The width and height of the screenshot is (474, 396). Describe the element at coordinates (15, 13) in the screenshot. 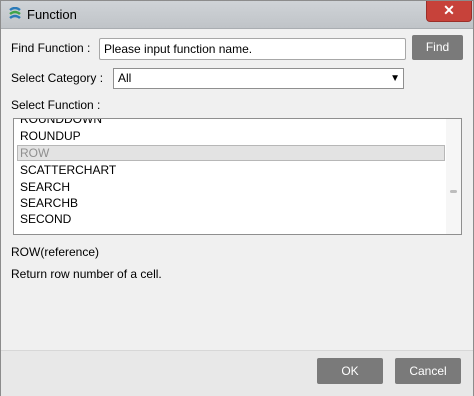

I see `app-logo-icon` at that location.